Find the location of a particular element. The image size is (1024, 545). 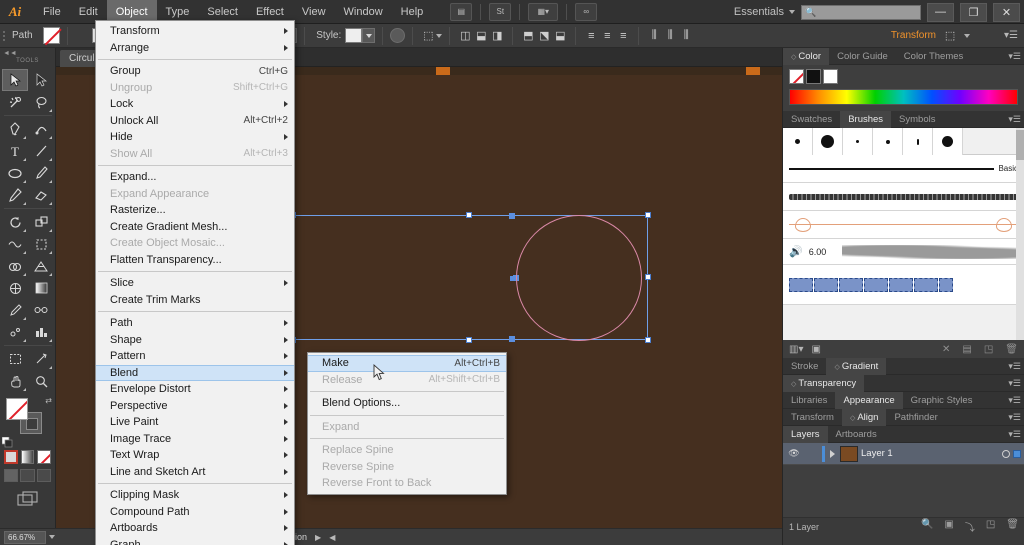

menu-item-make: Make Alt+Ctrl+B is located at coordinates (407, 363).